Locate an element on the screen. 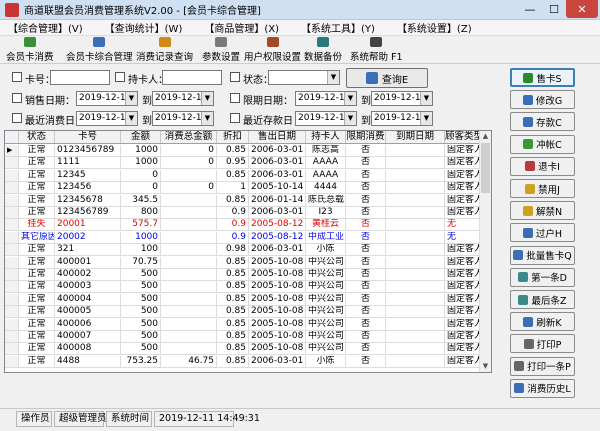  menu-query-stats: 【查询统计】(W) is located at coordinates (144, 27).